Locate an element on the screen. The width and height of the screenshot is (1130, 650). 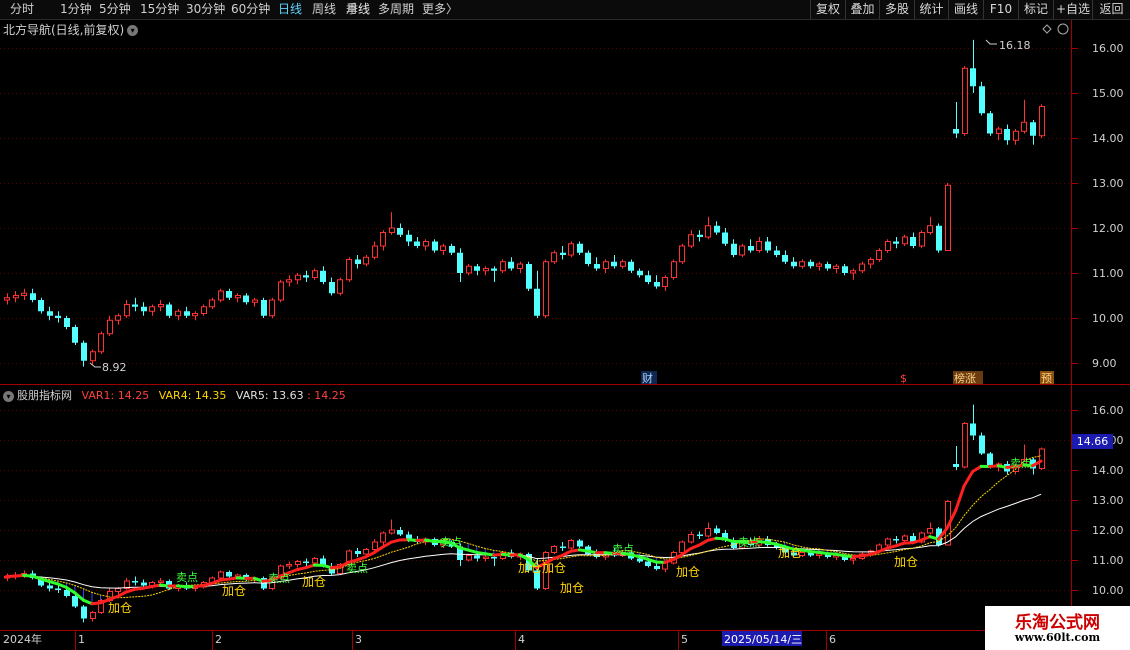
panel-icons is located at coordinates (1055, 29).